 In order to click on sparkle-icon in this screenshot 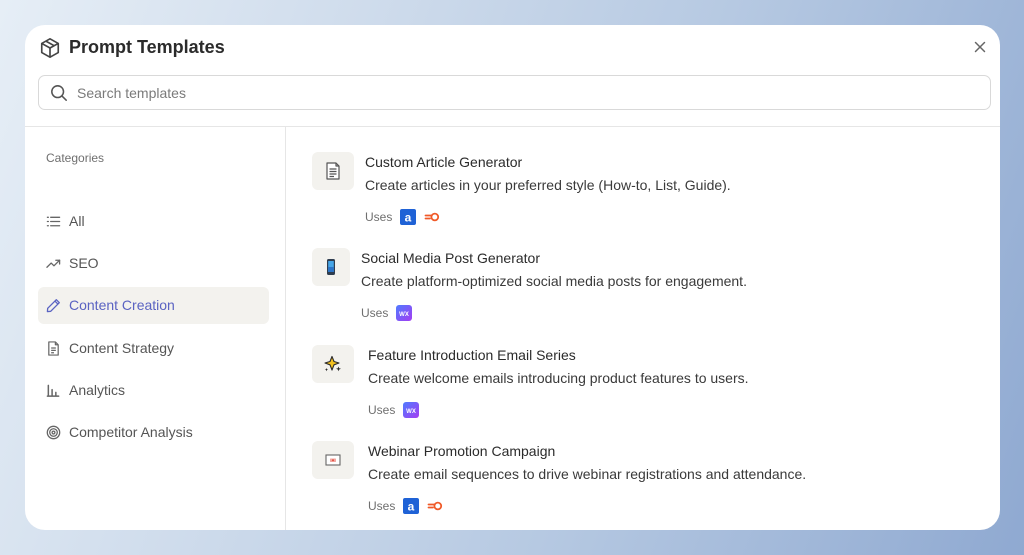, I will do `click(332, 363)`.